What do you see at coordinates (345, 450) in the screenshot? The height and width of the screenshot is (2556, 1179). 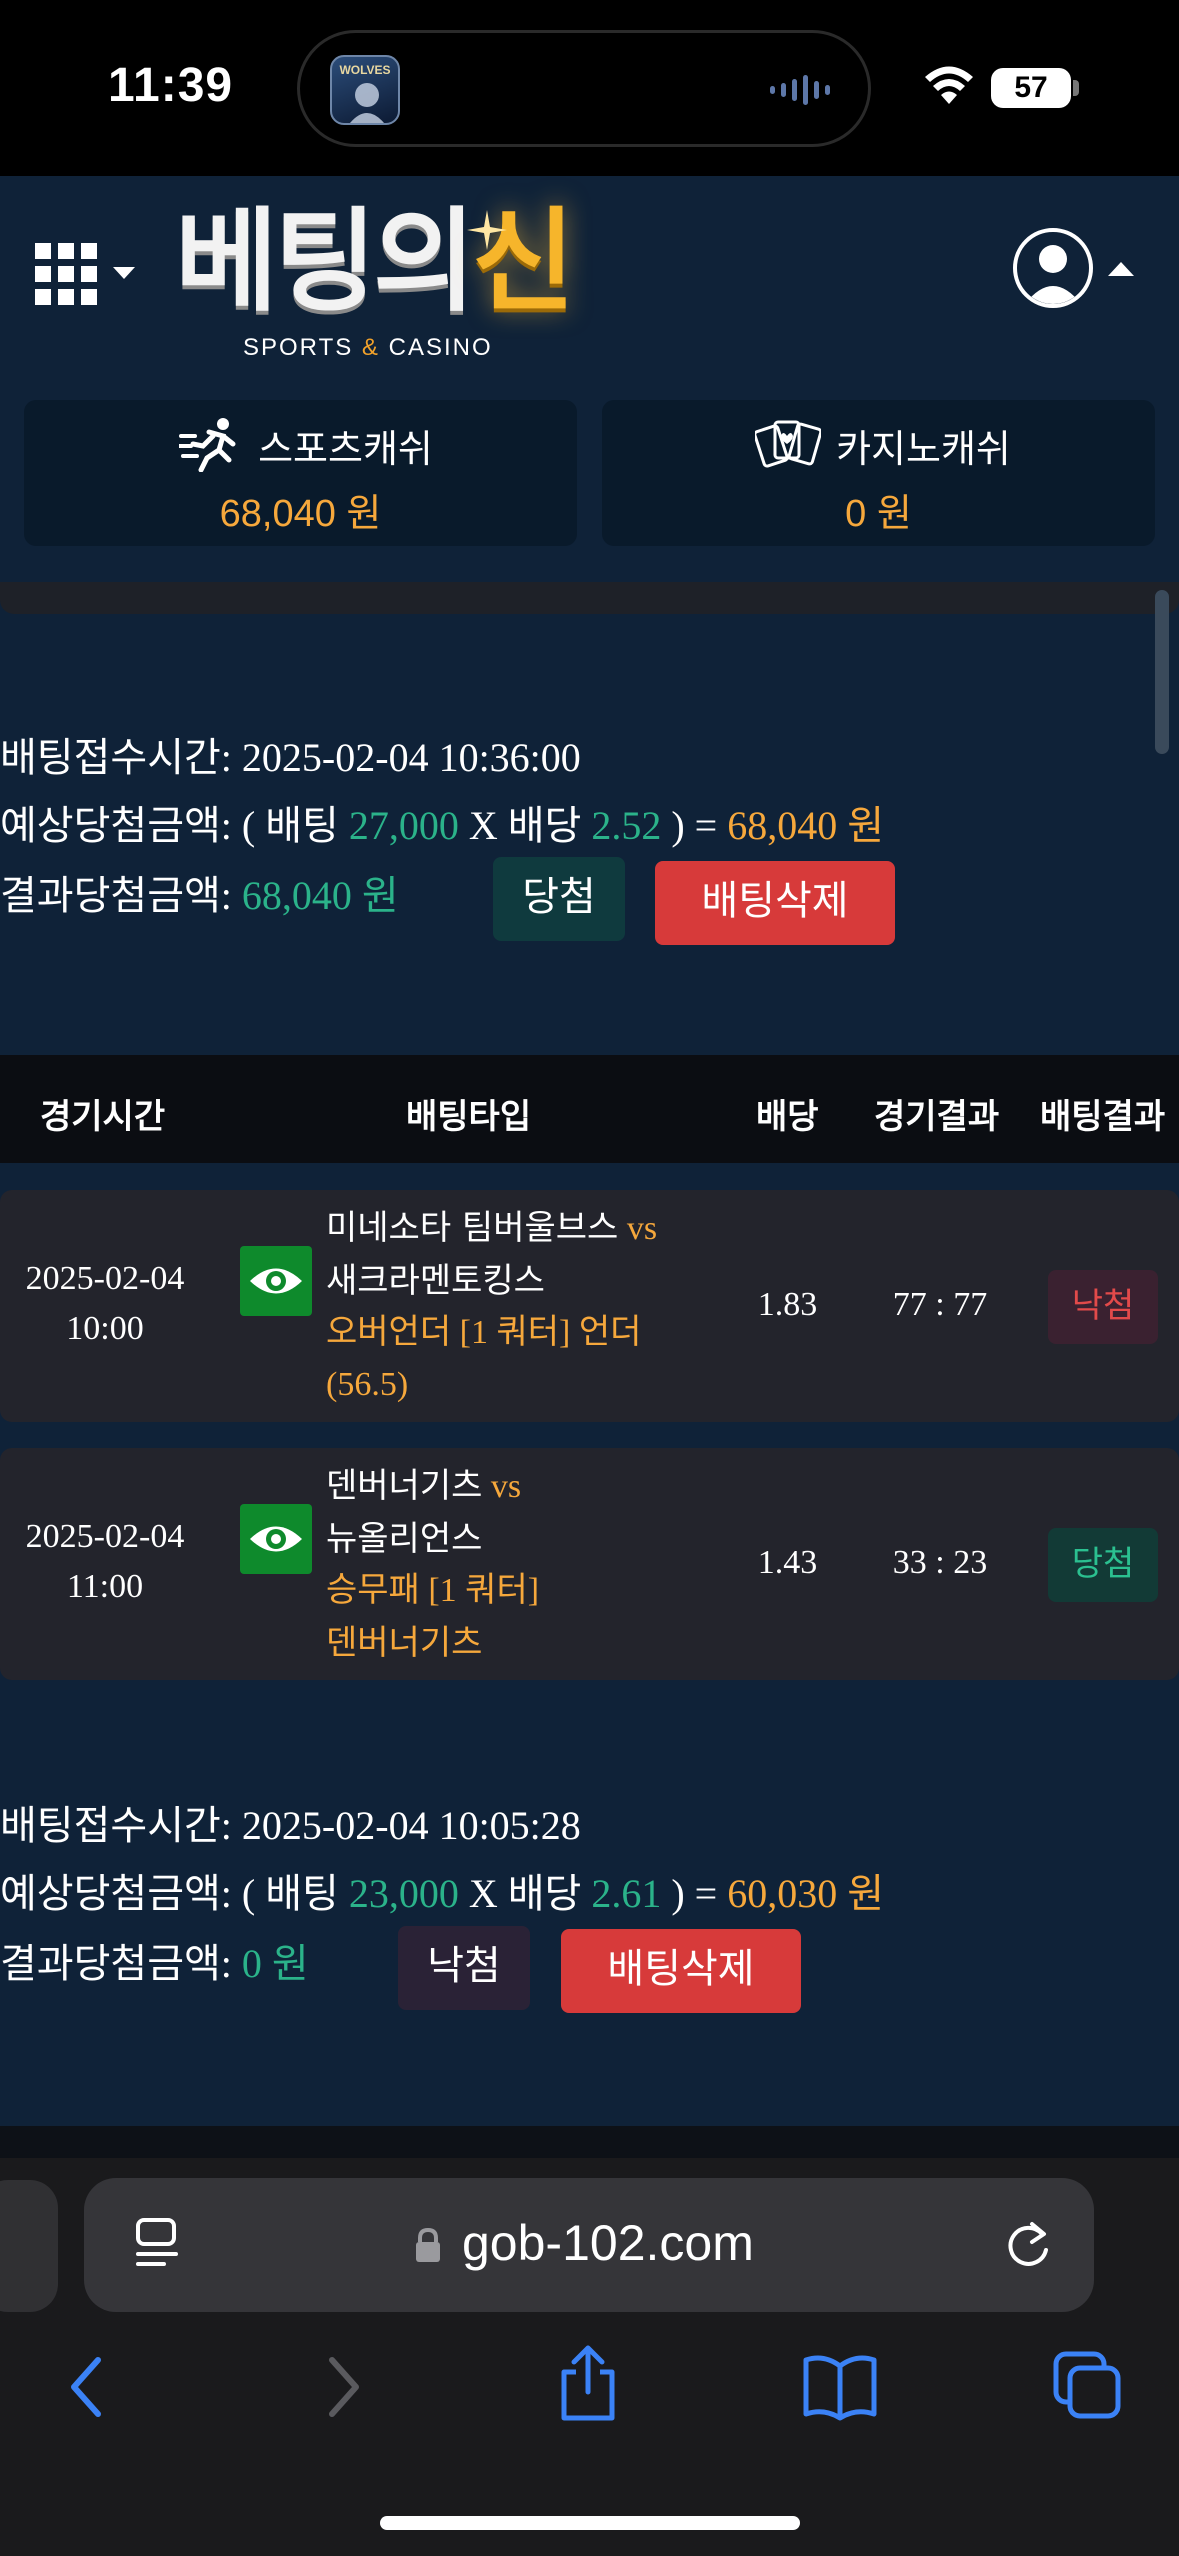 I see `sports-cash-label: 스포츠캐쉬` at bounding box center [345, 450].